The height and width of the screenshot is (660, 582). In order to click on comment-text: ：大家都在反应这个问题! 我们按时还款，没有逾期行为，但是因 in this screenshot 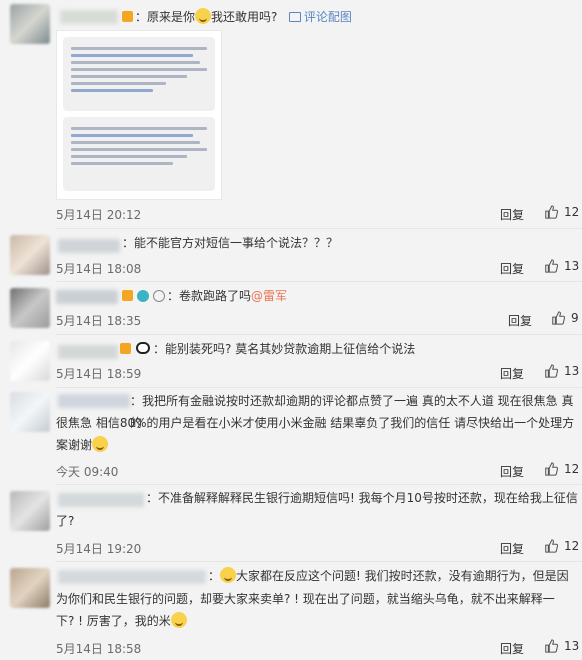, I will do `click(388, 575)`.